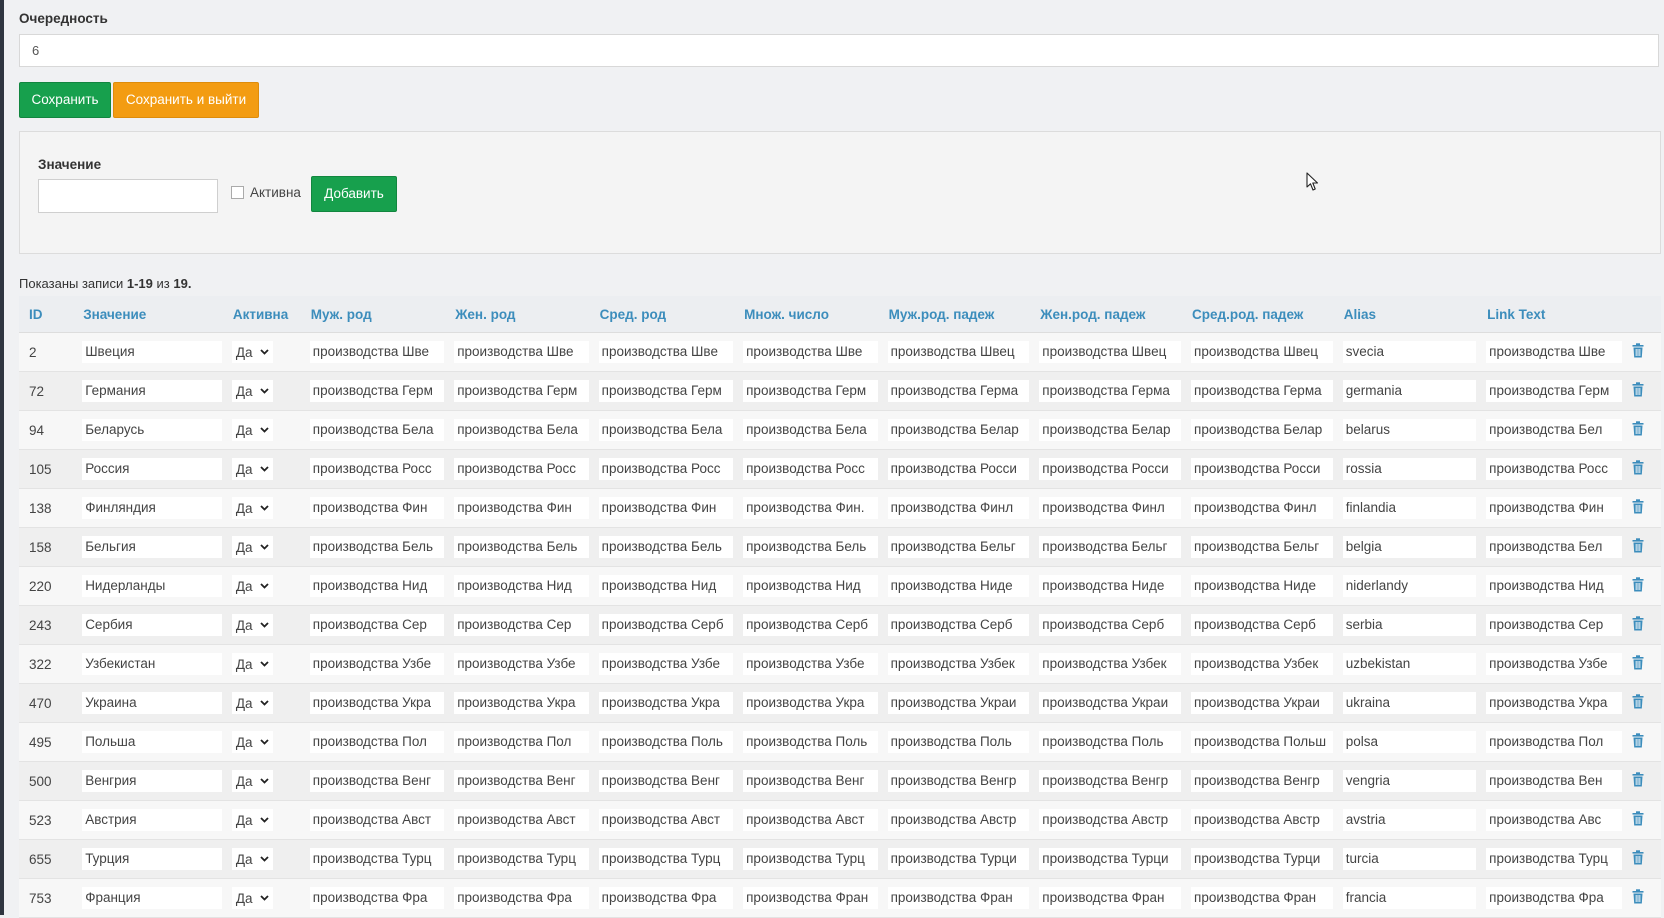 This screenshot has width=1664, height=918. What do you see at coordinates (152, 703) in the screenshot?
I see `value-field: Украина` at bounding box center [152, 703].